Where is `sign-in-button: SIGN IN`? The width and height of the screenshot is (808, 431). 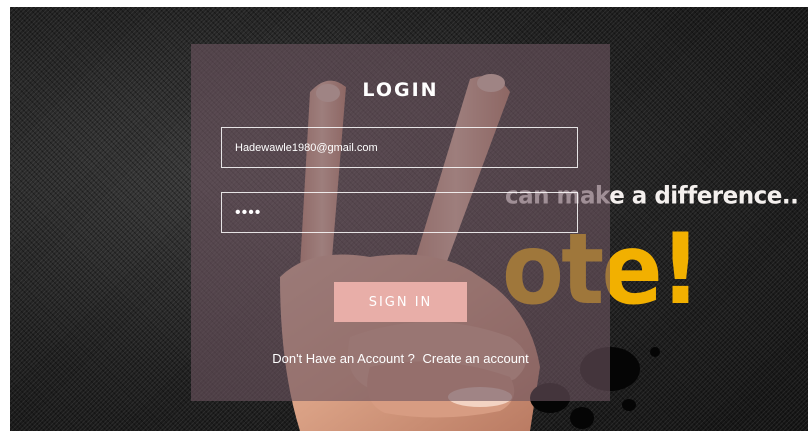 sign-in-button: SIGN IN is located at coordinates (400, 302).